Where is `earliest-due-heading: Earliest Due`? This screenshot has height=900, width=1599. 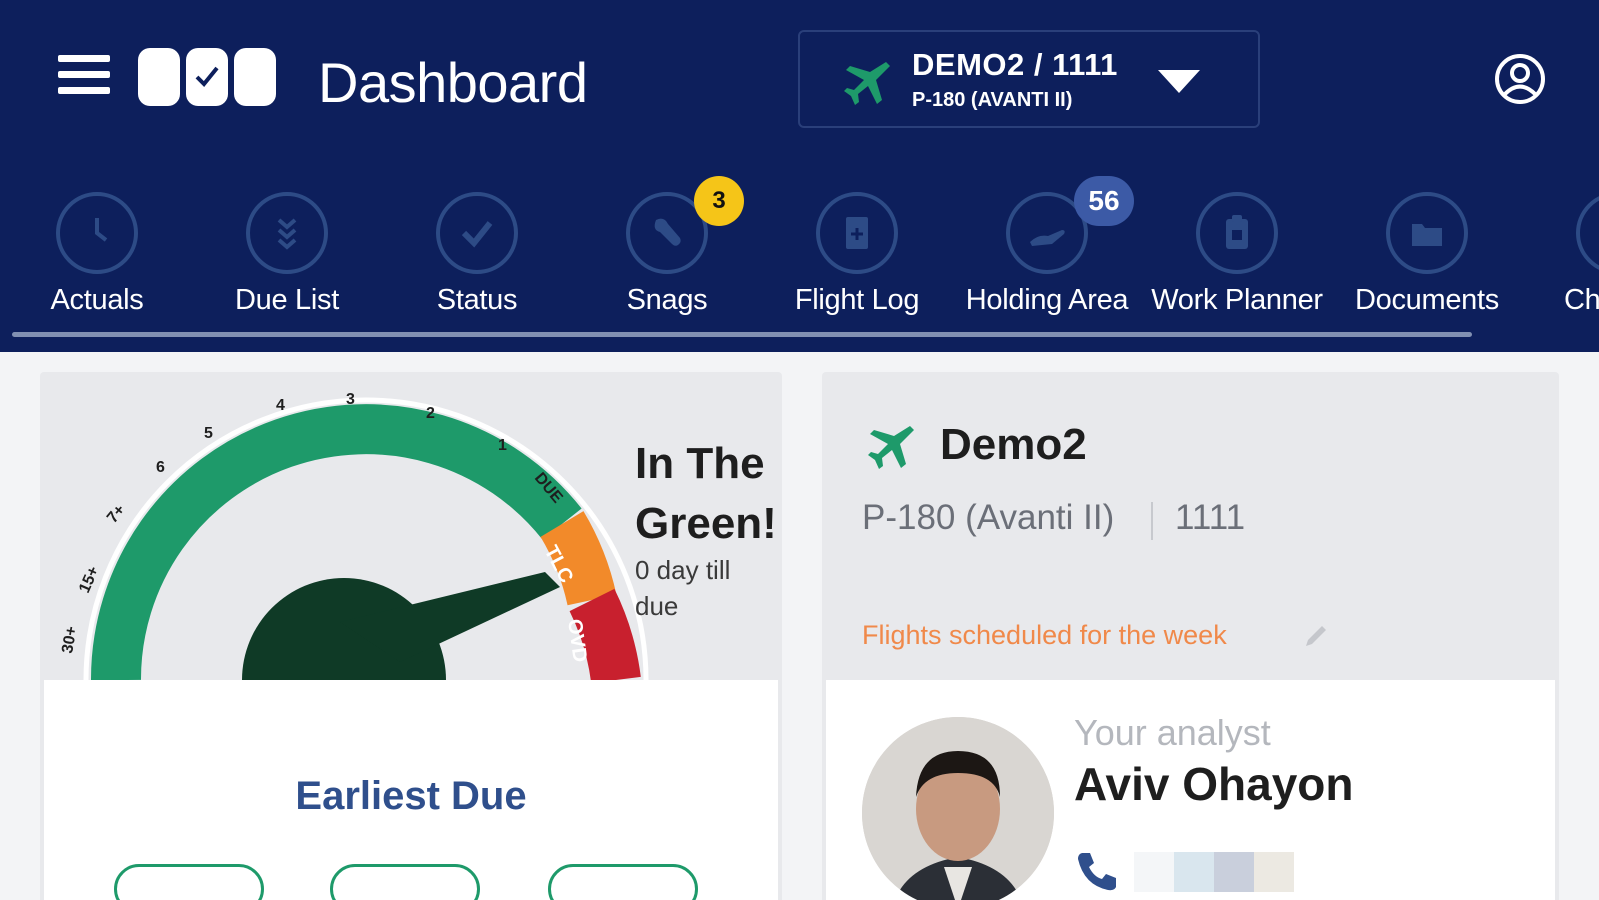
earliest-due-heading: Earliest Due is located at coordinates (411, 796).